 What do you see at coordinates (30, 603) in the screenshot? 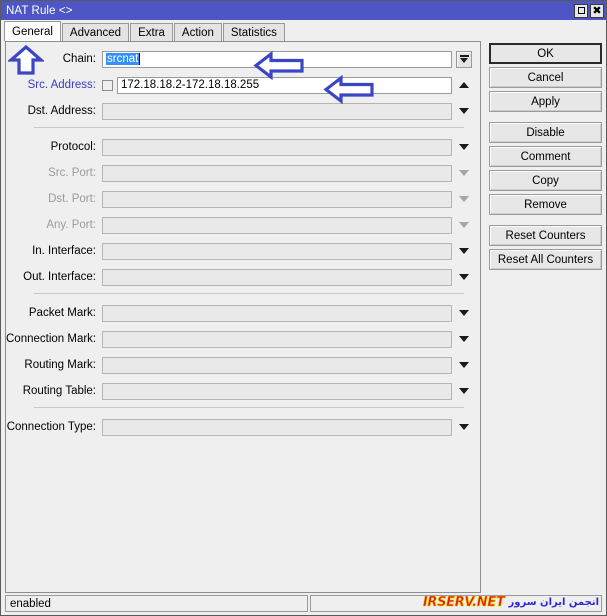
I see `status-state-text: enabled` at bounding box center [30, 603].